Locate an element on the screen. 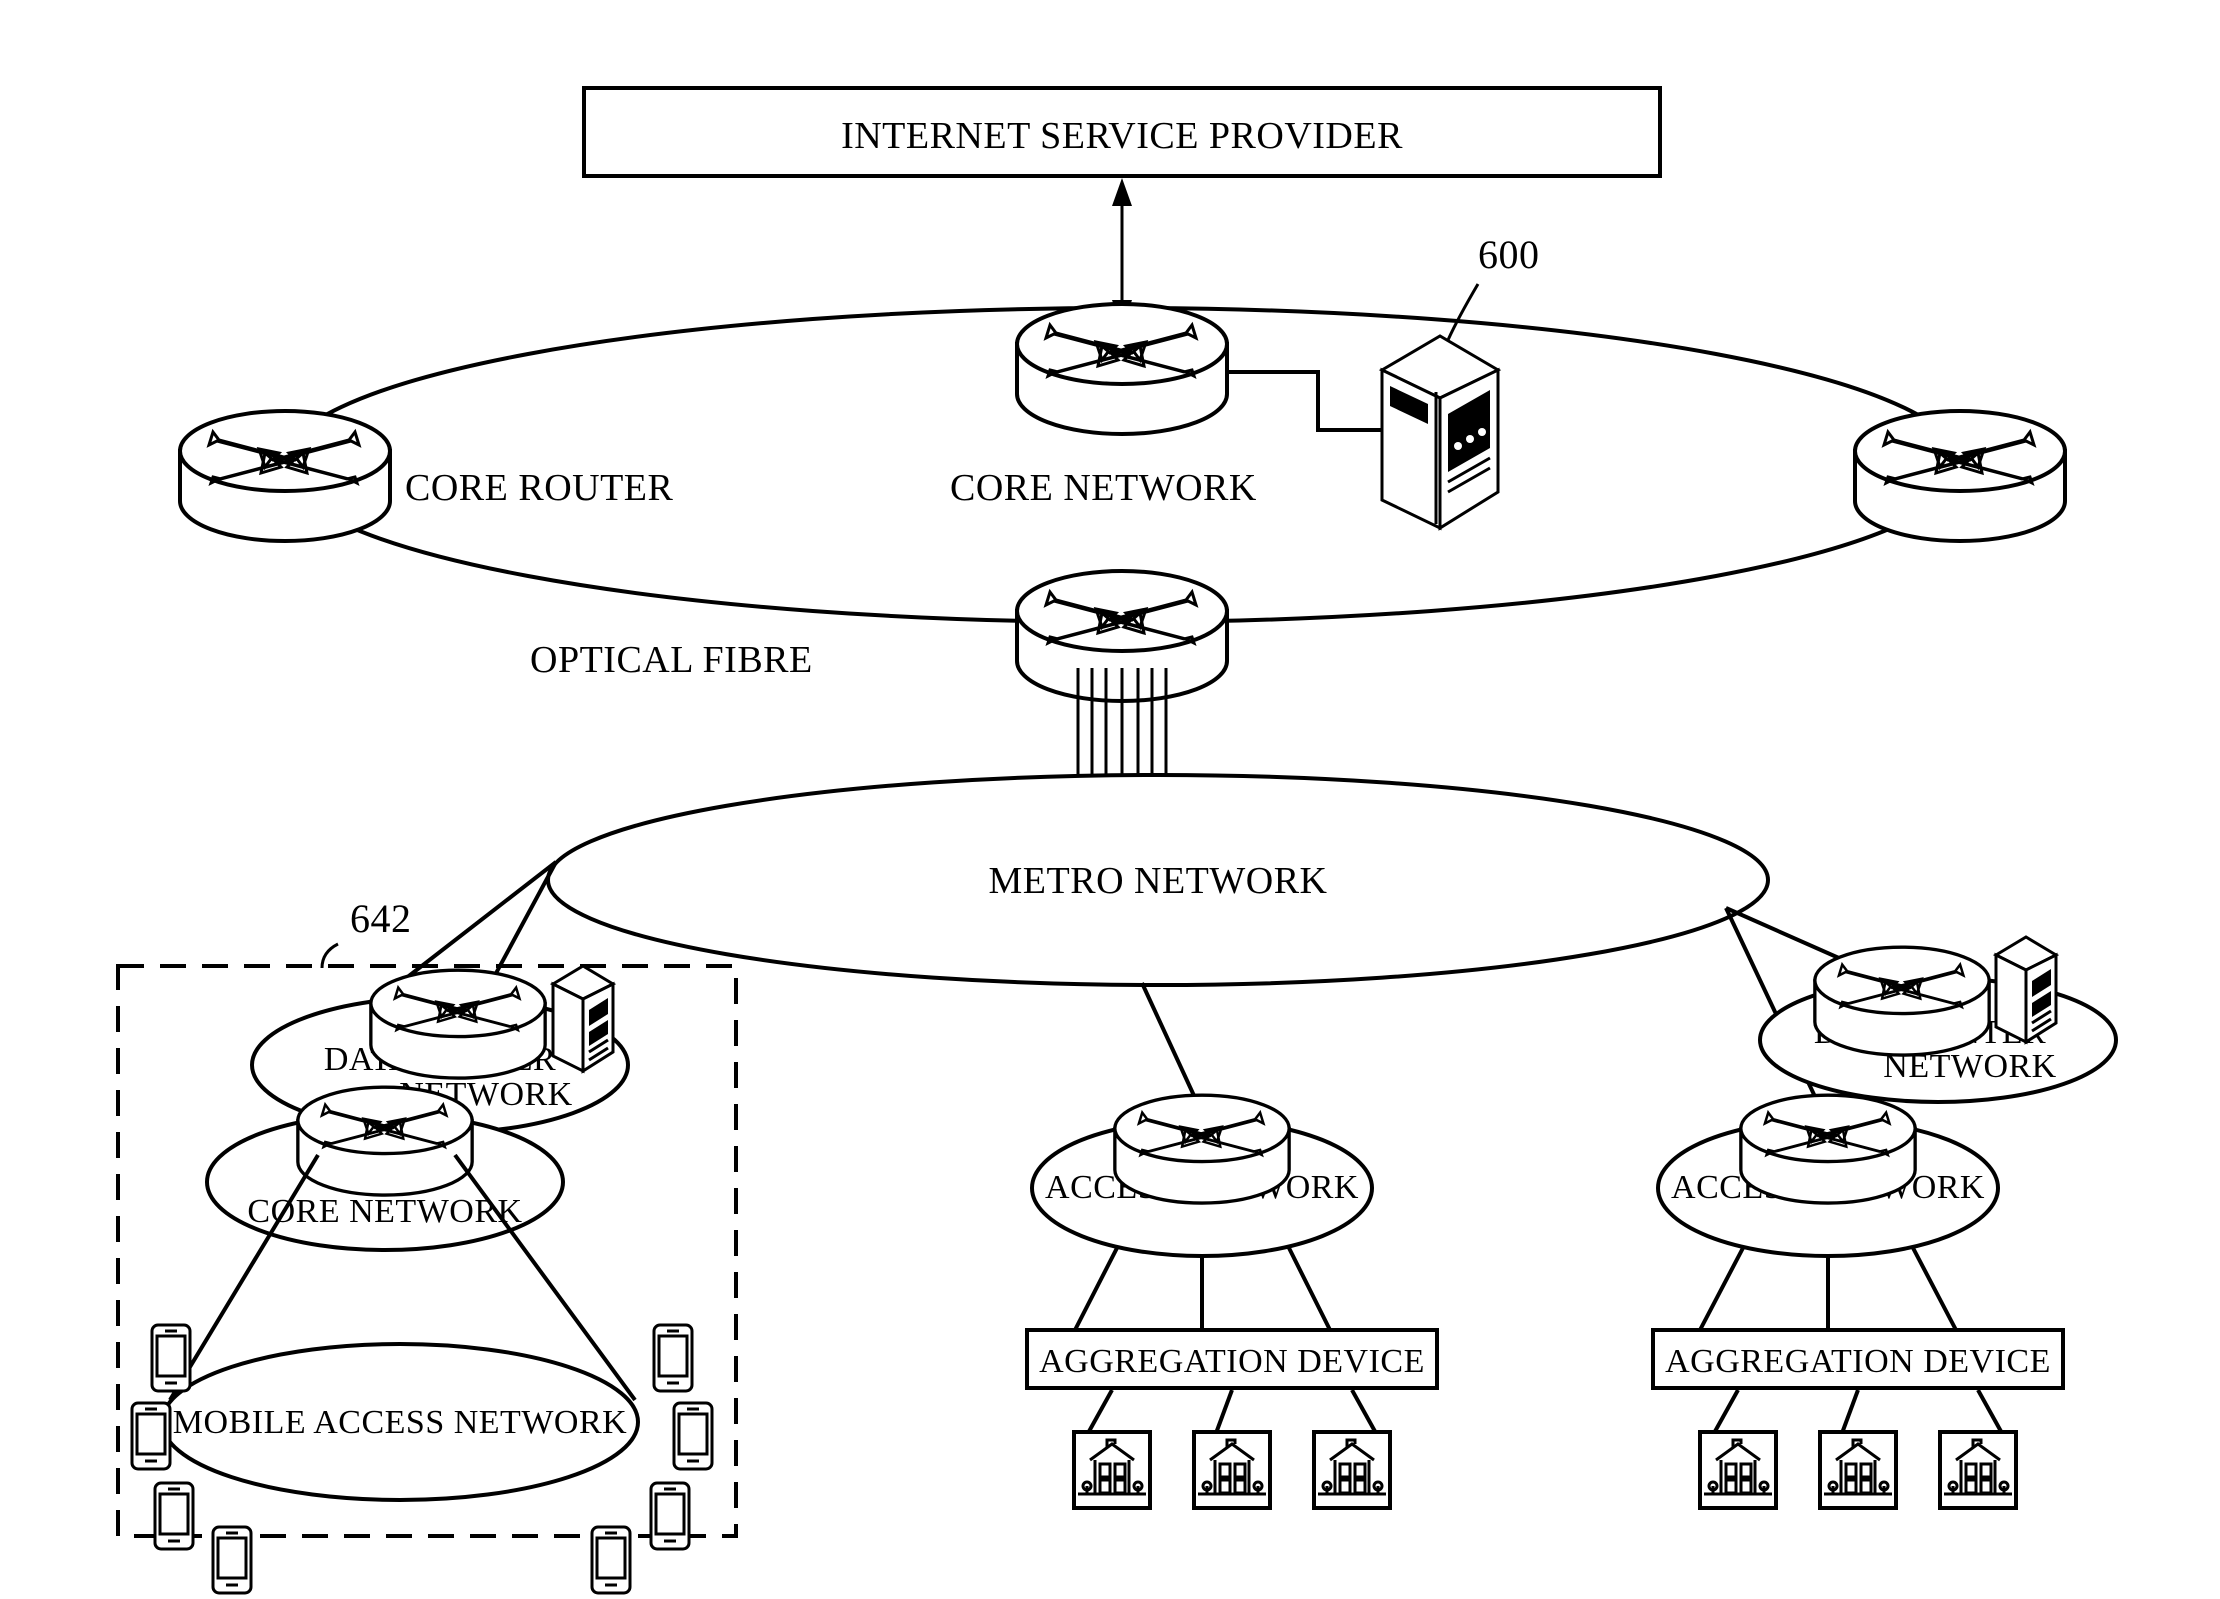 This screenshot has width=2220, height=1599. mobile-access-network: MOBILE ACCESS NETWORK is located at coordinates (400, 1422).